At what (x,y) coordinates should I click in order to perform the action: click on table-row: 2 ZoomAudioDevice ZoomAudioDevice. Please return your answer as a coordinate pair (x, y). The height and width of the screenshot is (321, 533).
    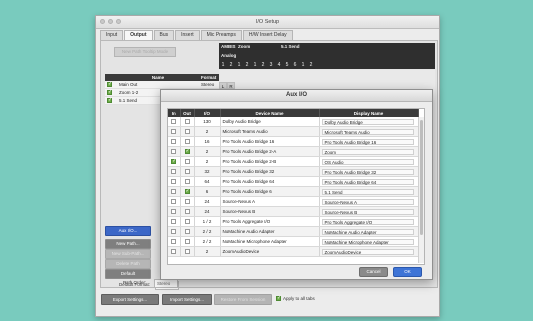
    Looking at the image, I should click on (293, 251).